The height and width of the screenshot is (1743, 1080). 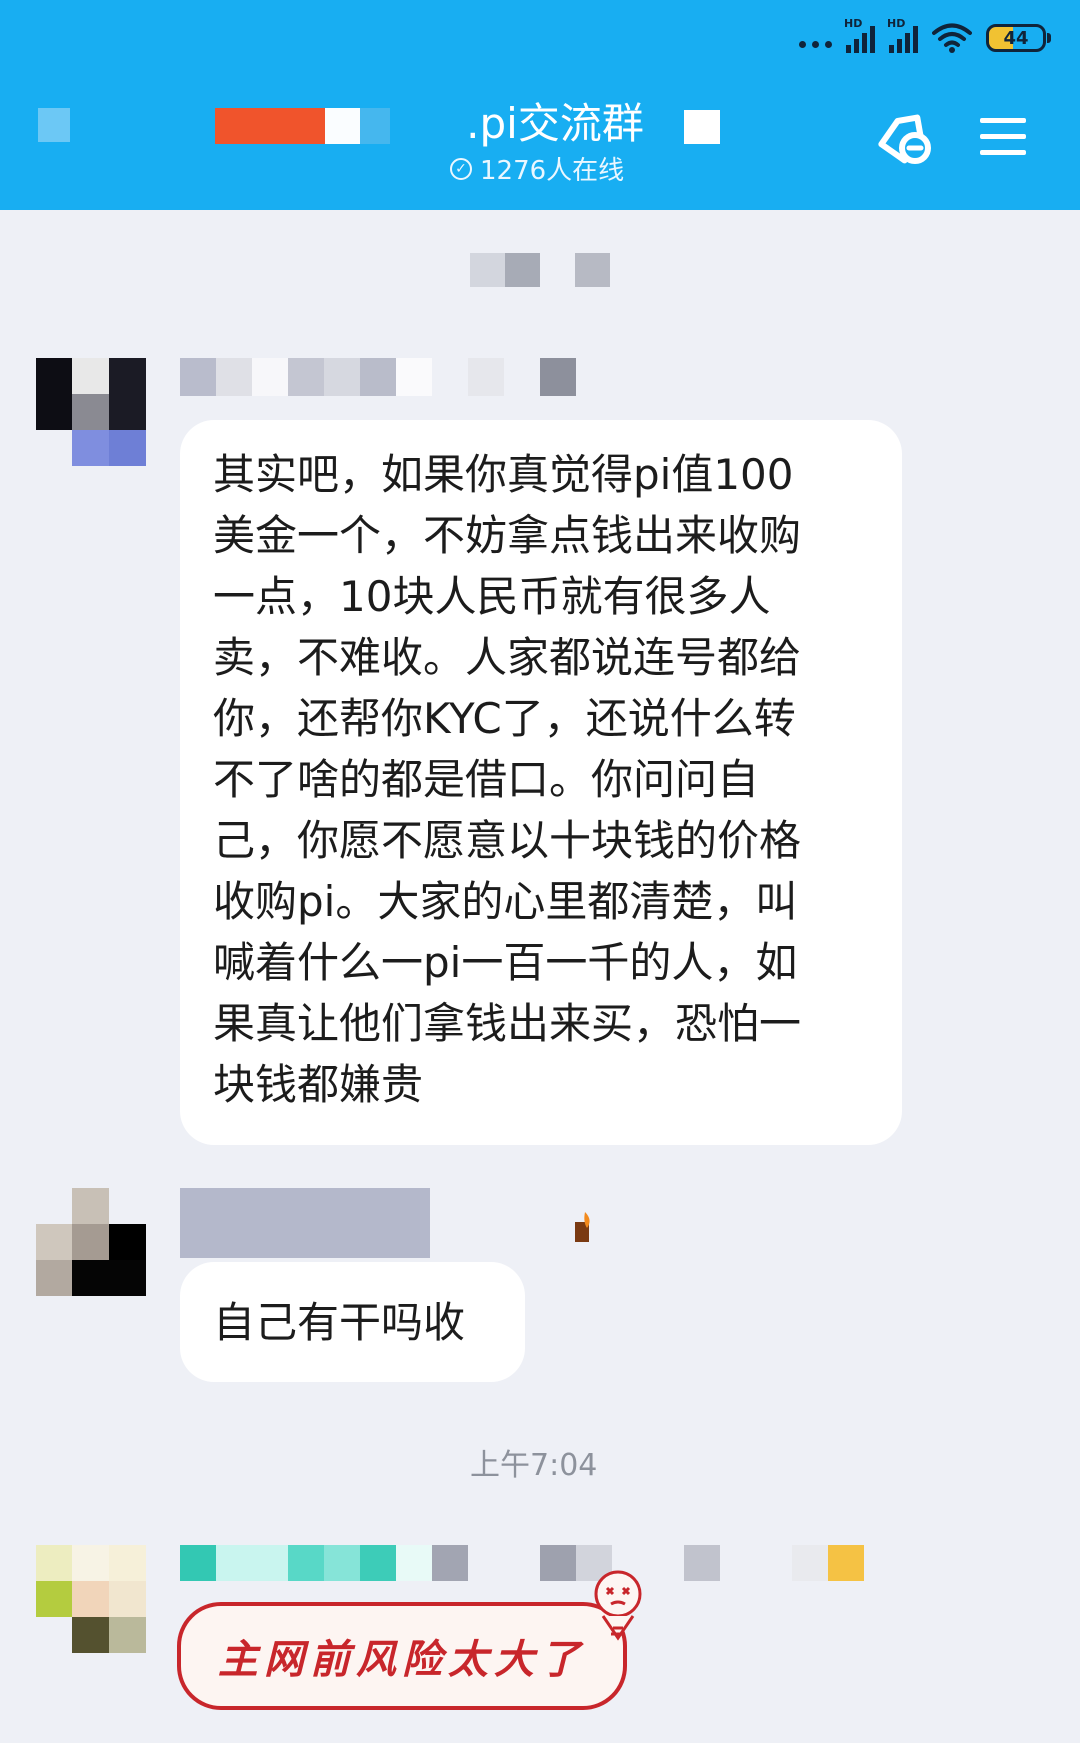 I want to click on shortcut-button, so click(x=905, y=140).